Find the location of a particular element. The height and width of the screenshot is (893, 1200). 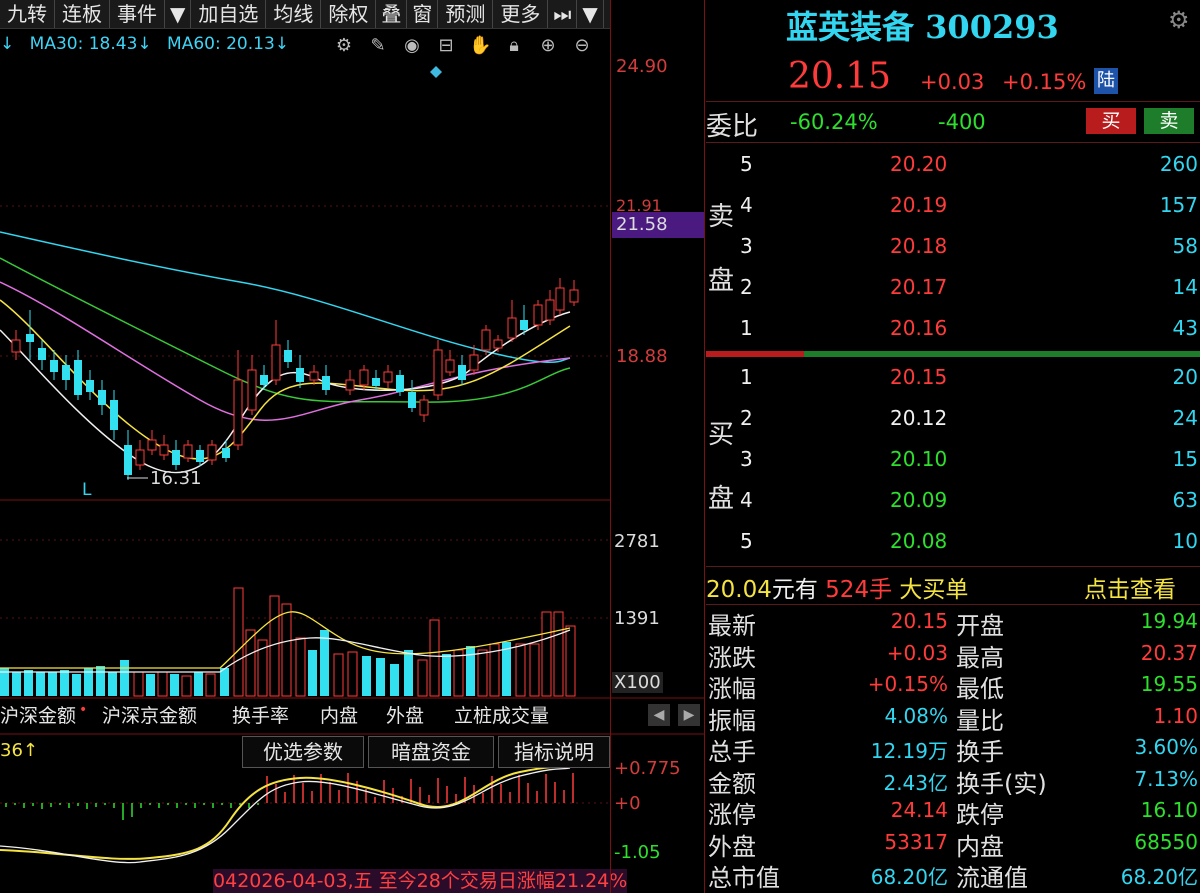

price-change: +0.03 is located at coordinates (952, 82).